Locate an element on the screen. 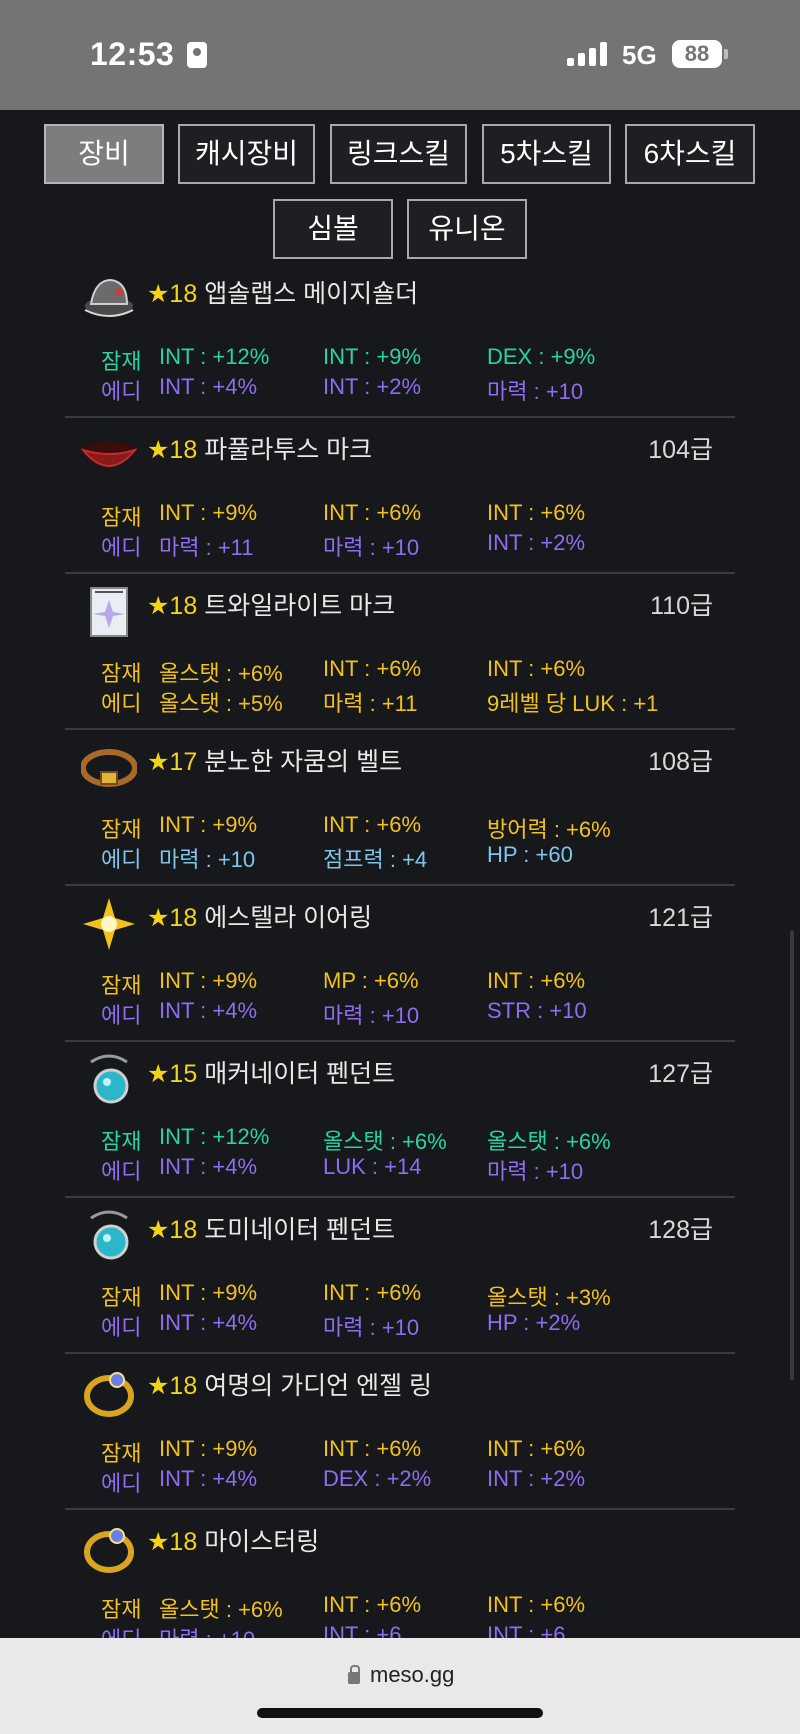  potential-option: DEX : +9% is located at coordinates (541, 356).